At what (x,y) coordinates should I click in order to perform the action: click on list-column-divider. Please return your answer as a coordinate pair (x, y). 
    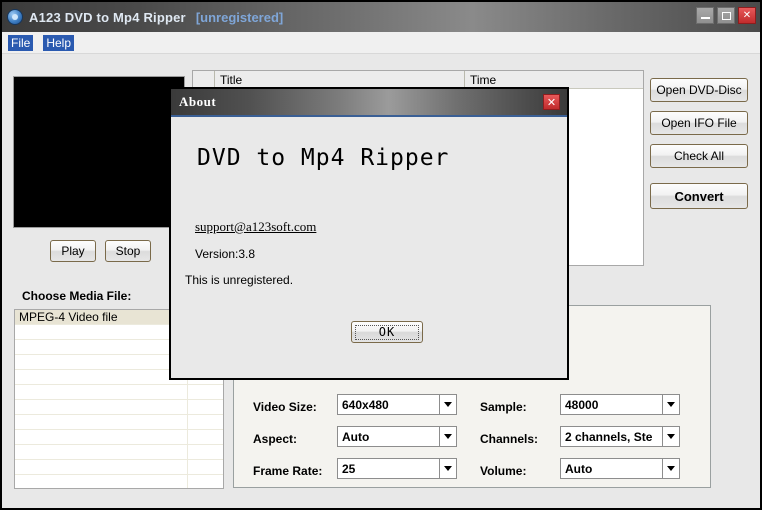
    Looking at the image, I should click on (187, 430).